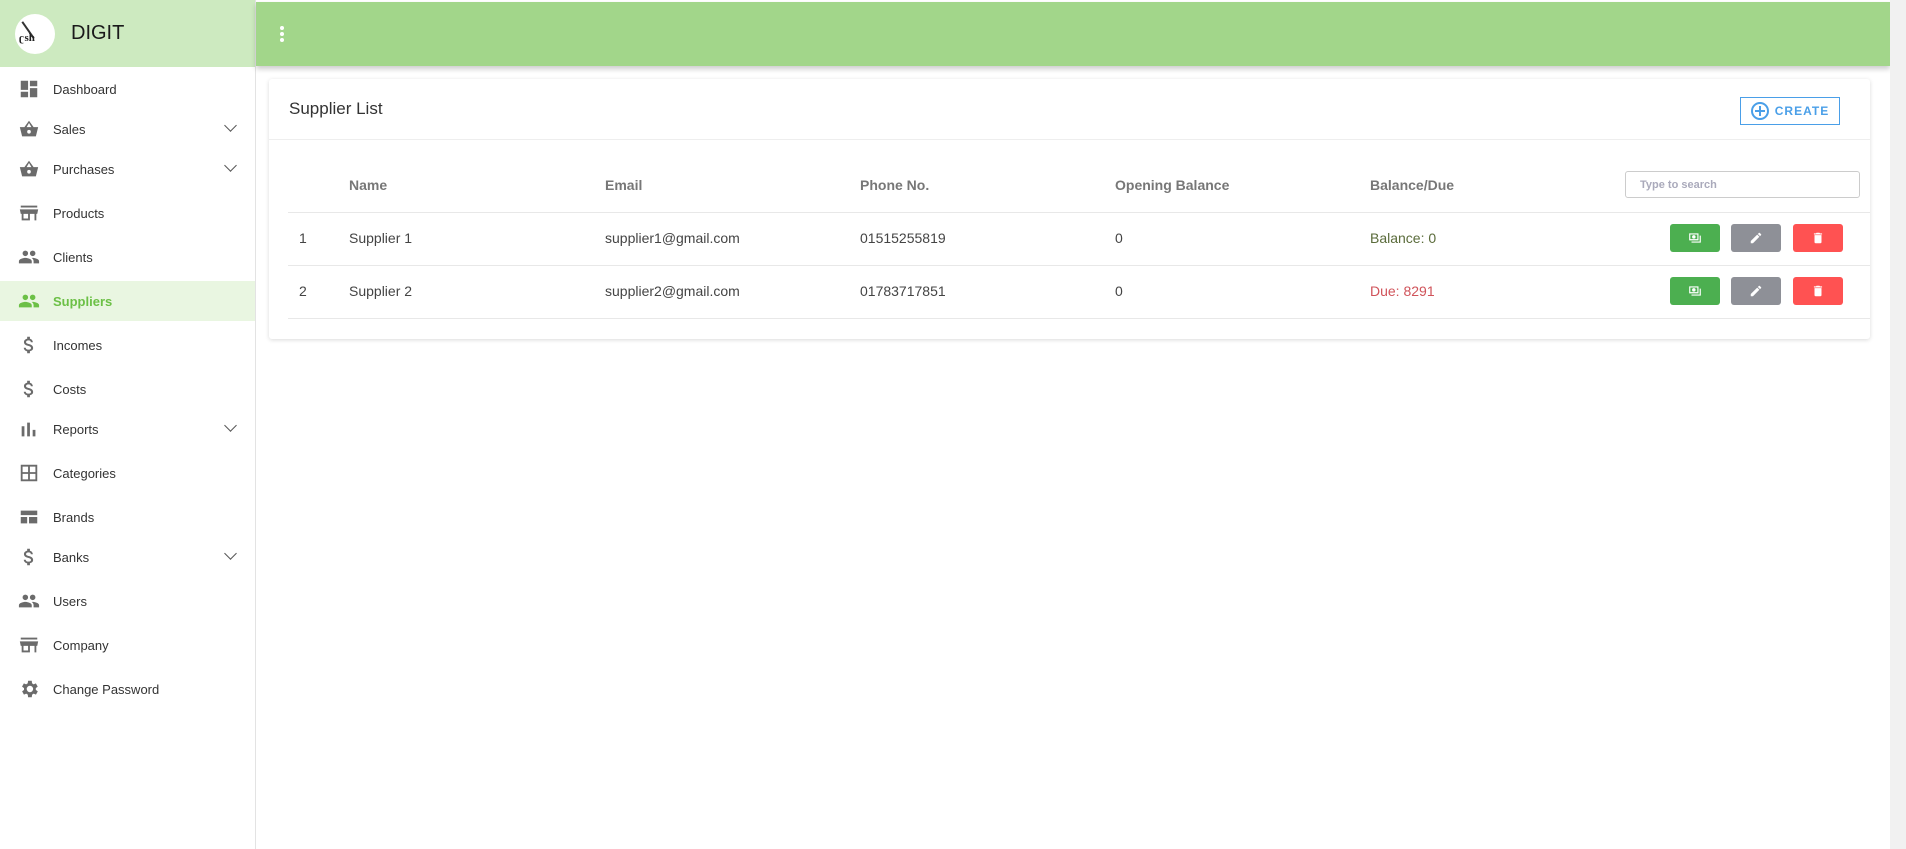 This screenshot has height=849, width=1906. I want to click on sidebar-item-label: Brands, so click(74, 517).